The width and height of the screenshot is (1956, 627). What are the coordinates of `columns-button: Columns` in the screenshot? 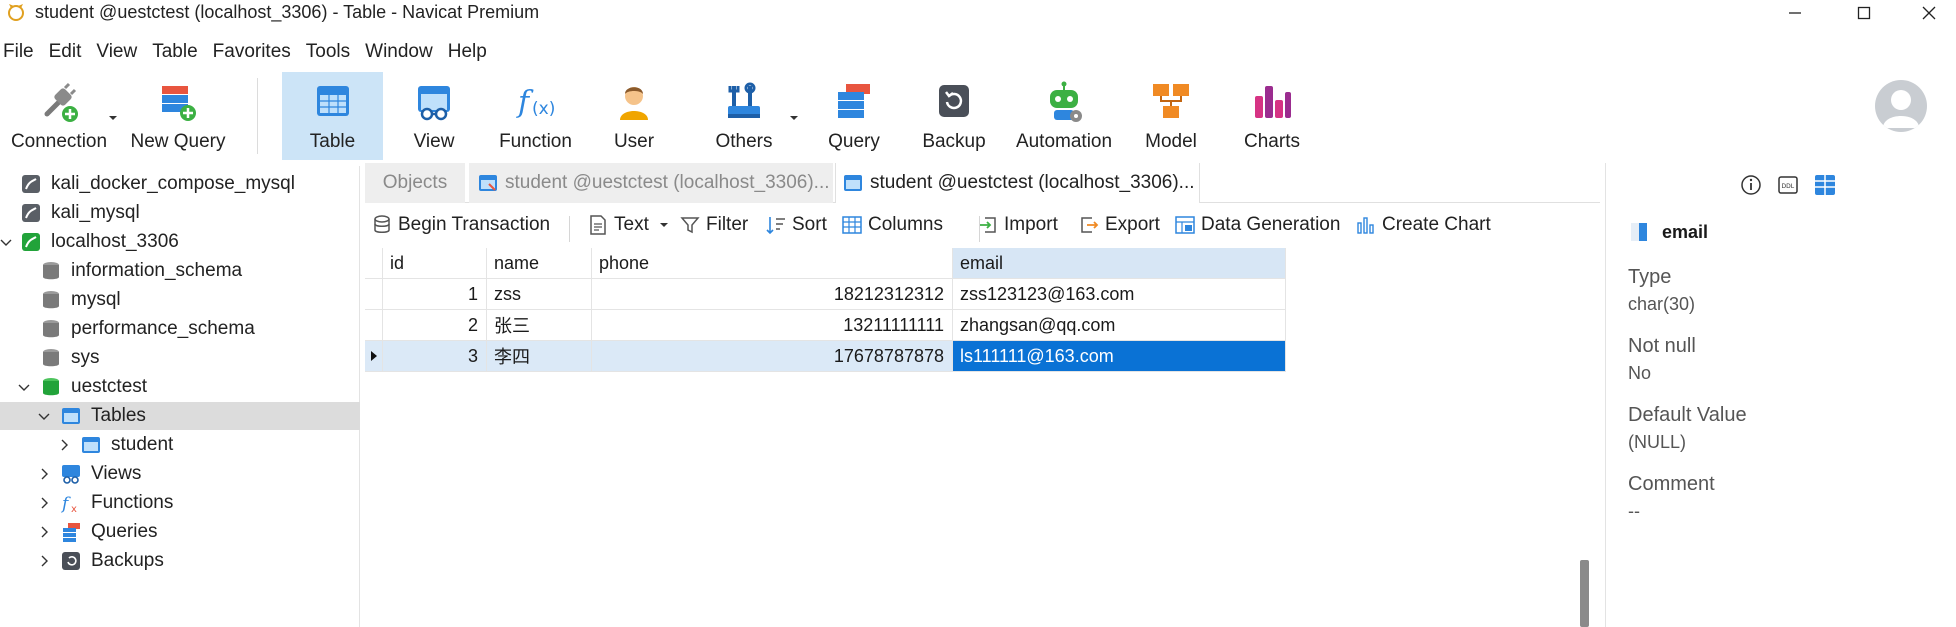 It's located at (892, 225).